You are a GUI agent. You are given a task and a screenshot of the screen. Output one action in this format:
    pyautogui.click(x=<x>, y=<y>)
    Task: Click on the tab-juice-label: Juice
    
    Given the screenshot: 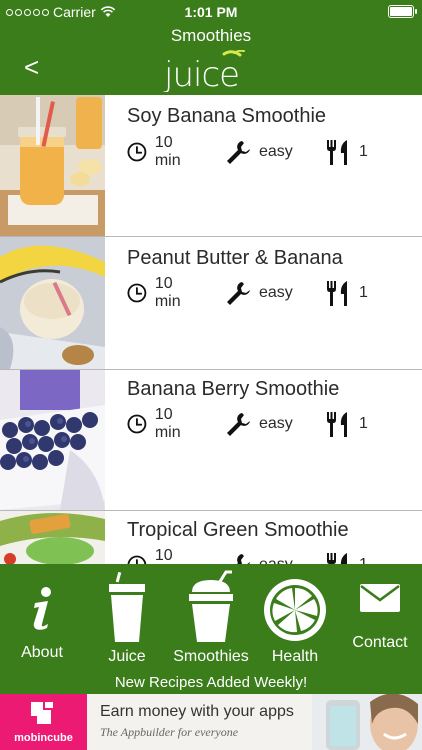 What is the action you would take?
    pyautogui.click(x=127, y=656)
    